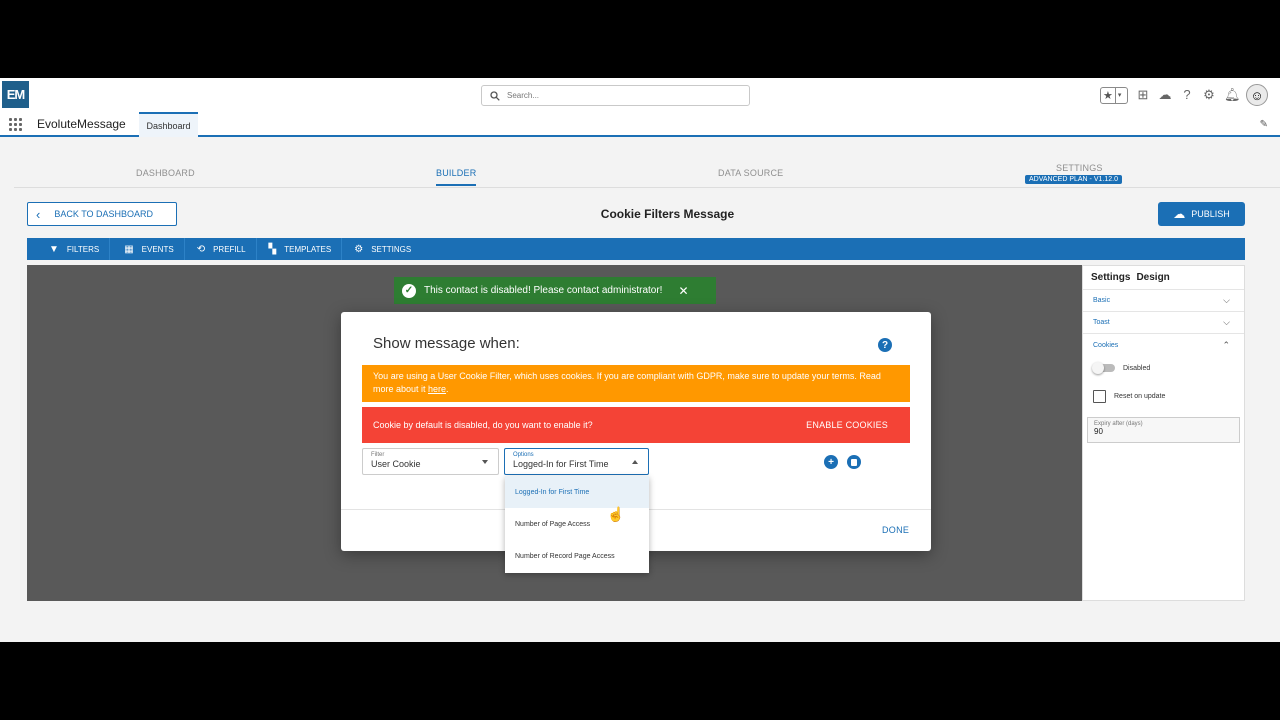 This screenshot has height=720, width=1280. What do you see at coordinates (1098, 431) in the screenshot?
I see `expiry-value: 90` at bounding box center [1098, 431].